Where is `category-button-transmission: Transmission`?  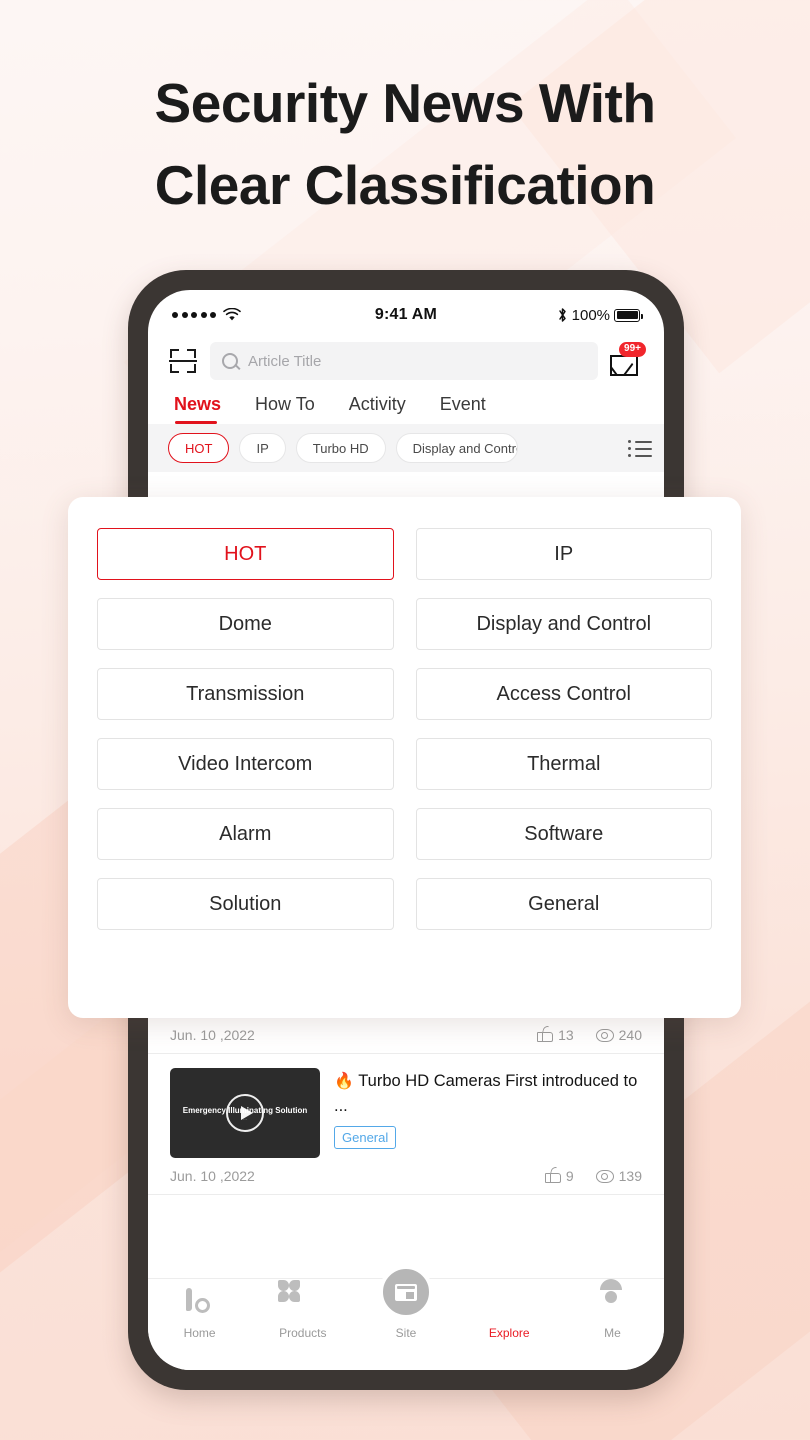 category-button-transmission: Transmission is located at coordinates (245, 694).